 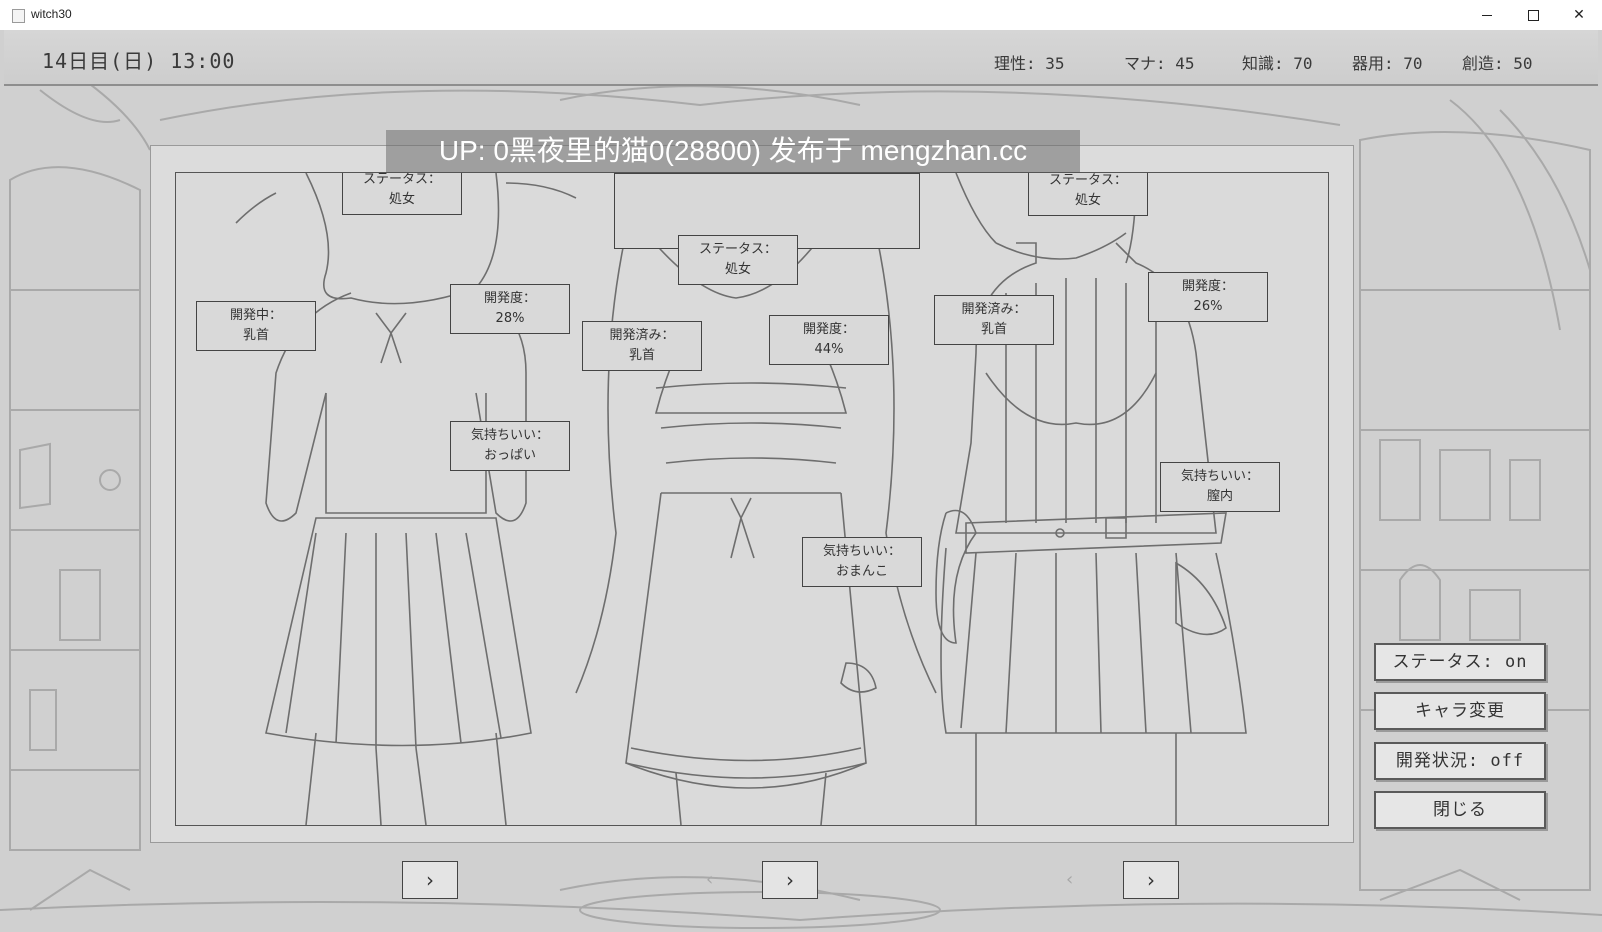 What do you see at coordinates (829, 349) in the screenshot?
I see `tag-value: 44%` at bounding box center [829, 349].